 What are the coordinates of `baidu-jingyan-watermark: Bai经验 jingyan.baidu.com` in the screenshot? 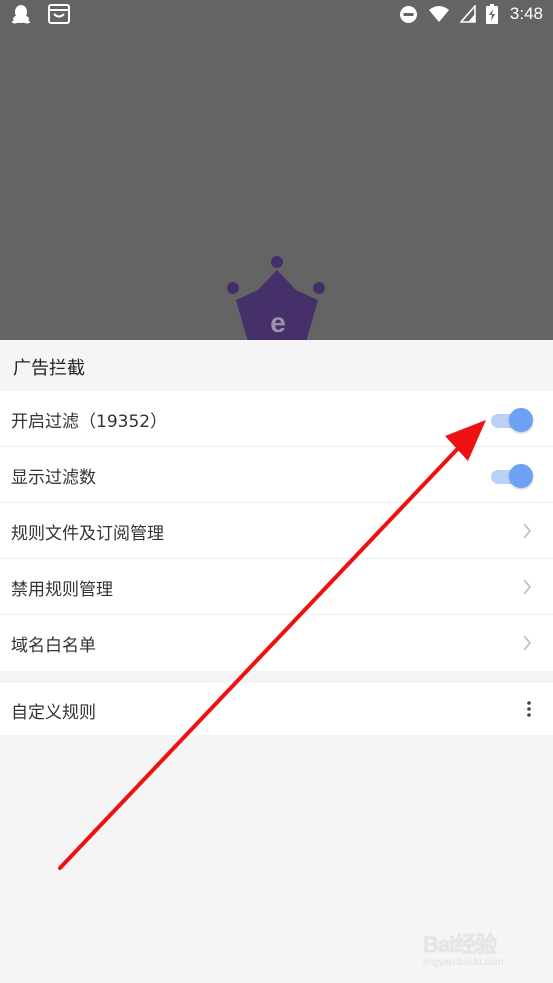 It's located at (478, 949).